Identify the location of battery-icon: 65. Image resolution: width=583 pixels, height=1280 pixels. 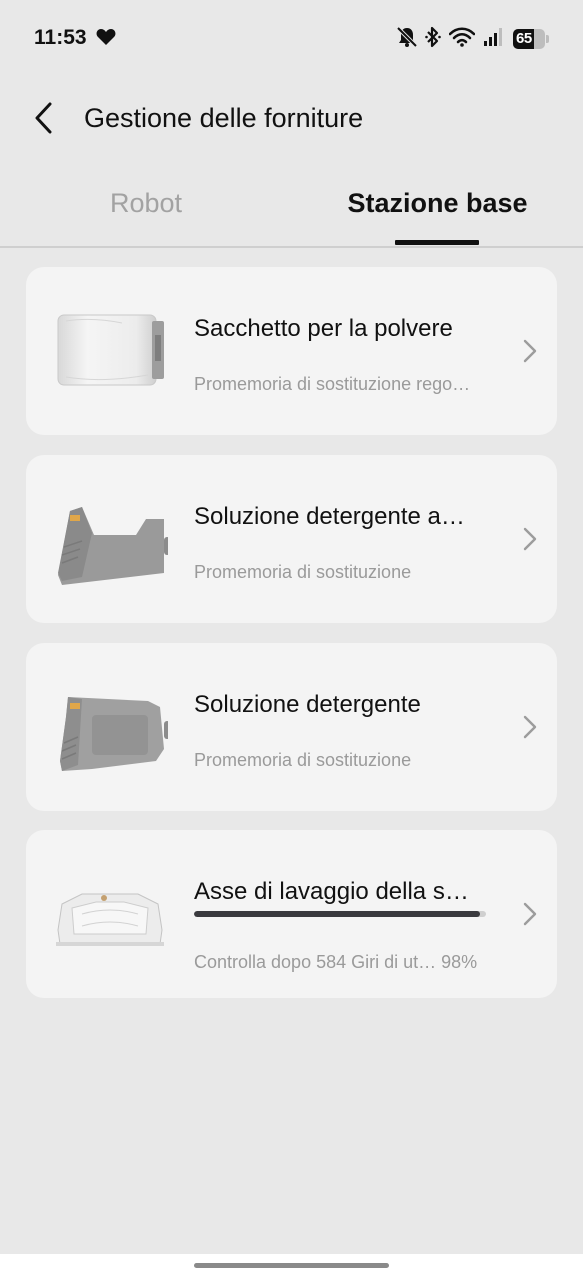
(531, 39).